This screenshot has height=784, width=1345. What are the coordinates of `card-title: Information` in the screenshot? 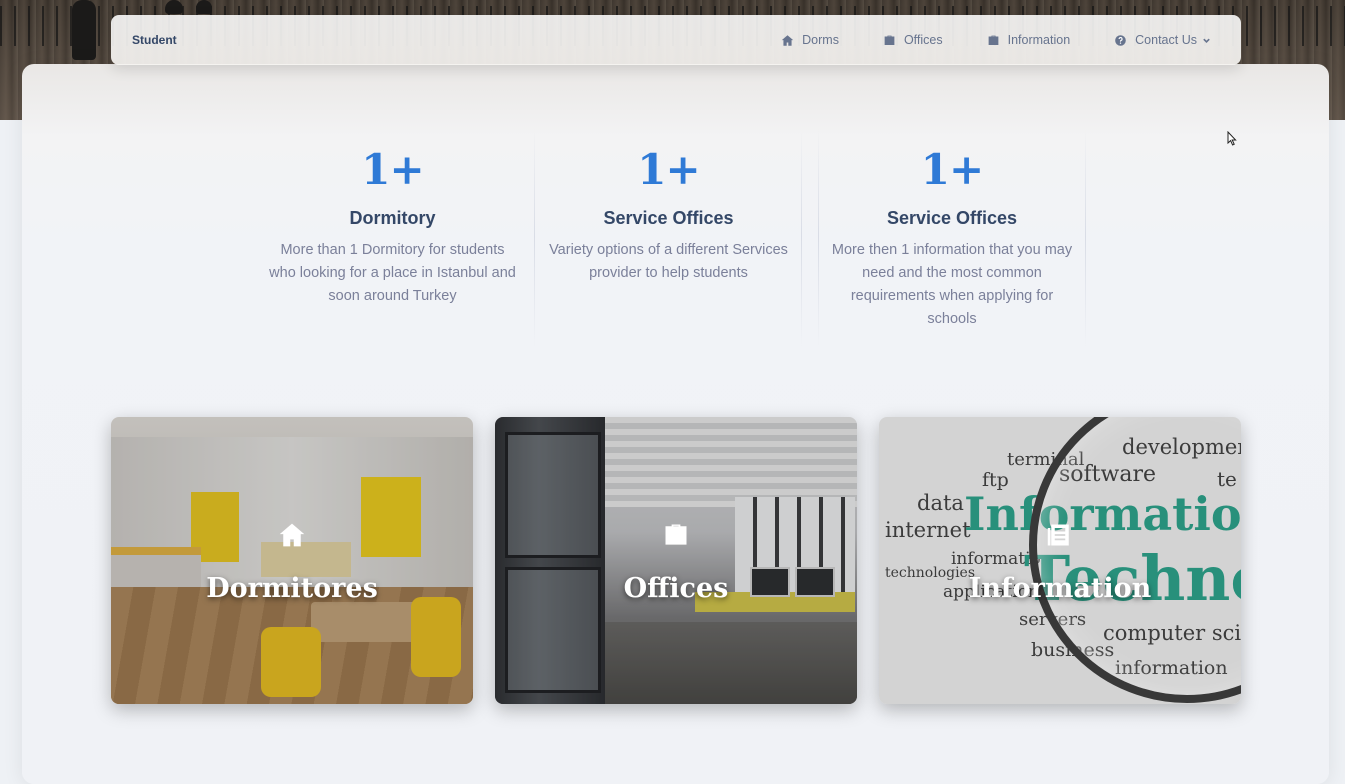 It's located at (1060, 588).